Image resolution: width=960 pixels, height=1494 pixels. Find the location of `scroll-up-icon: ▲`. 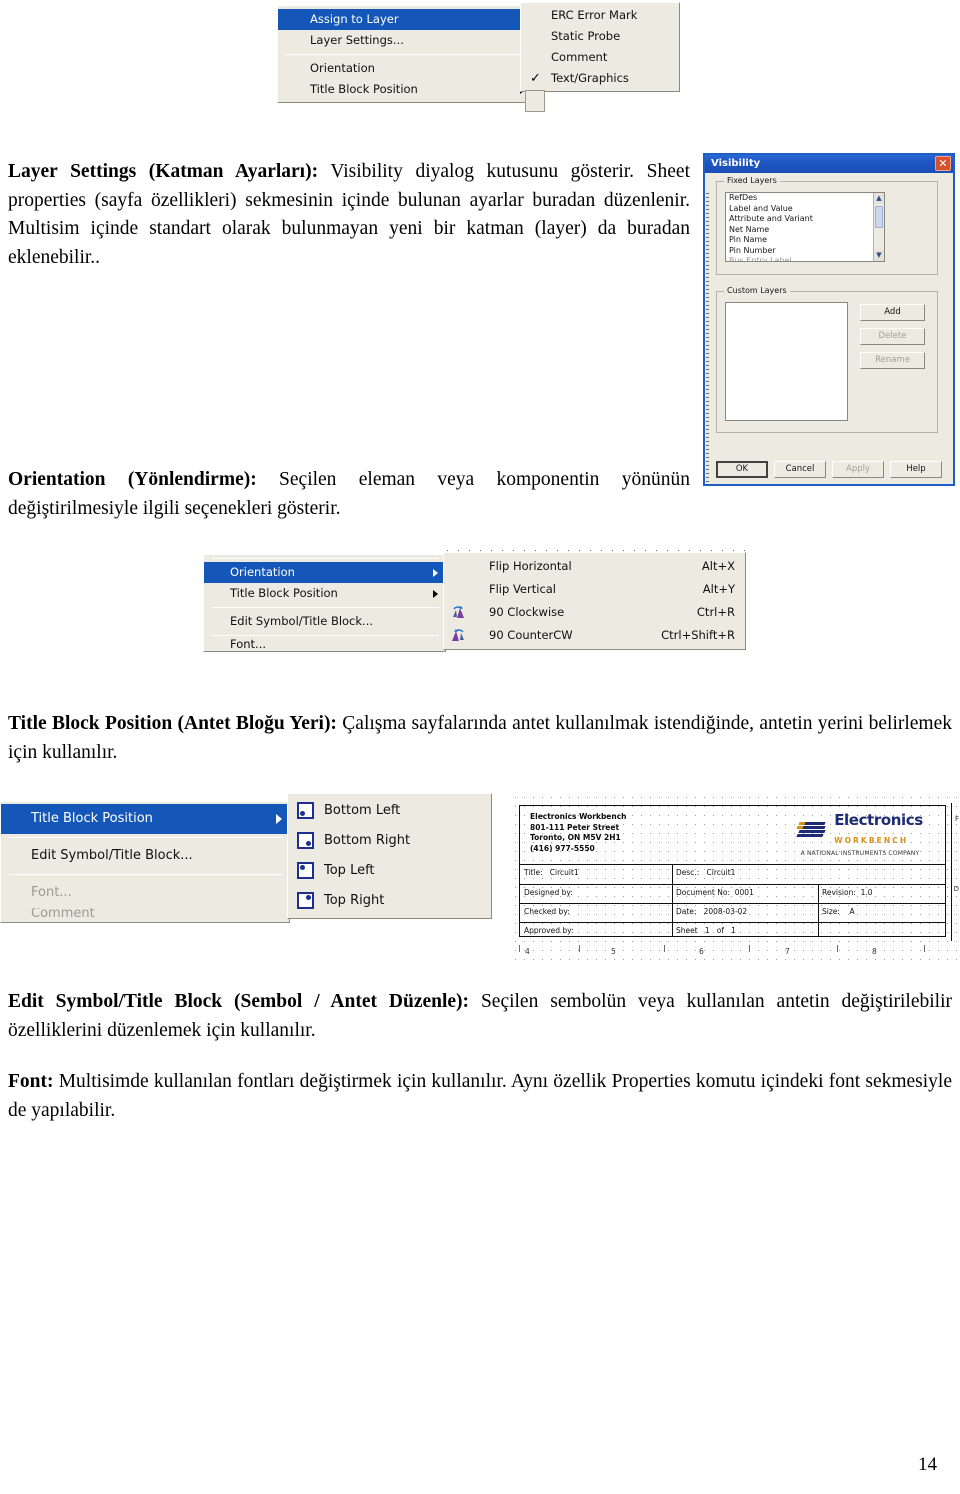

scroll-up-icon: ▲ is located at coordinates (879, 198).